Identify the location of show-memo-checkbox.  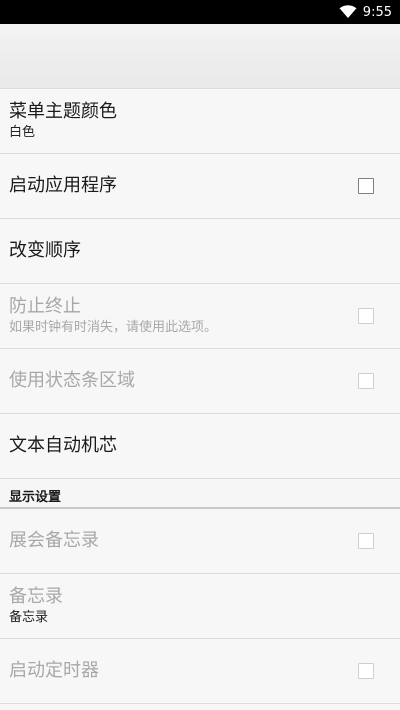
(366, 541).